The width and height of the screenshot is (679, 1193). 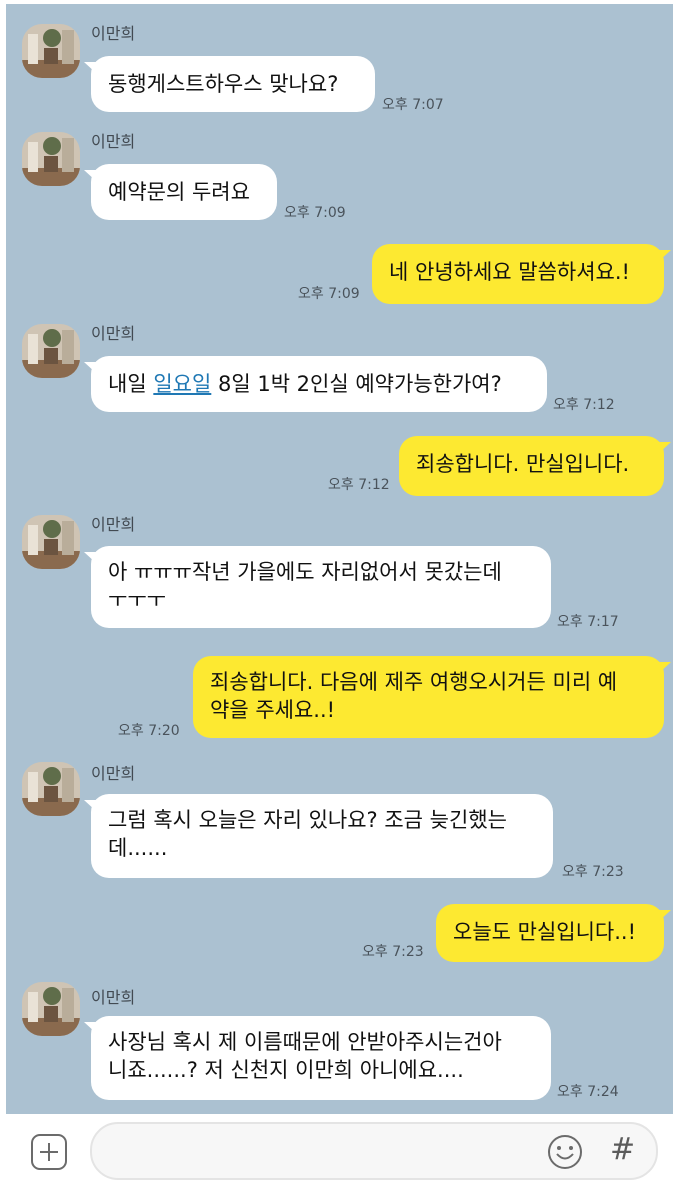 I want to click on message-text: 네 안녕하세요 말씀하셔요.!, so click(x=509, y=272).